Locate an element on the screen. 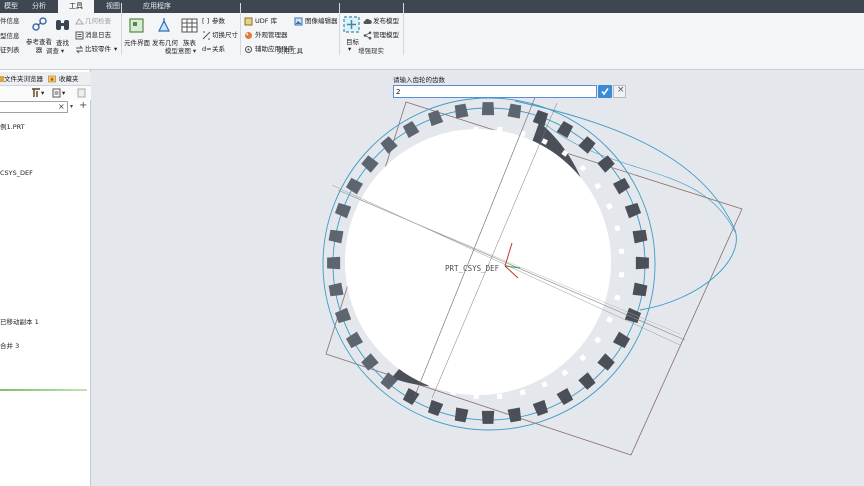 Image resolution: width=864 pixels, height=486 pixels. accept-button is located at coordinates (605, 91).